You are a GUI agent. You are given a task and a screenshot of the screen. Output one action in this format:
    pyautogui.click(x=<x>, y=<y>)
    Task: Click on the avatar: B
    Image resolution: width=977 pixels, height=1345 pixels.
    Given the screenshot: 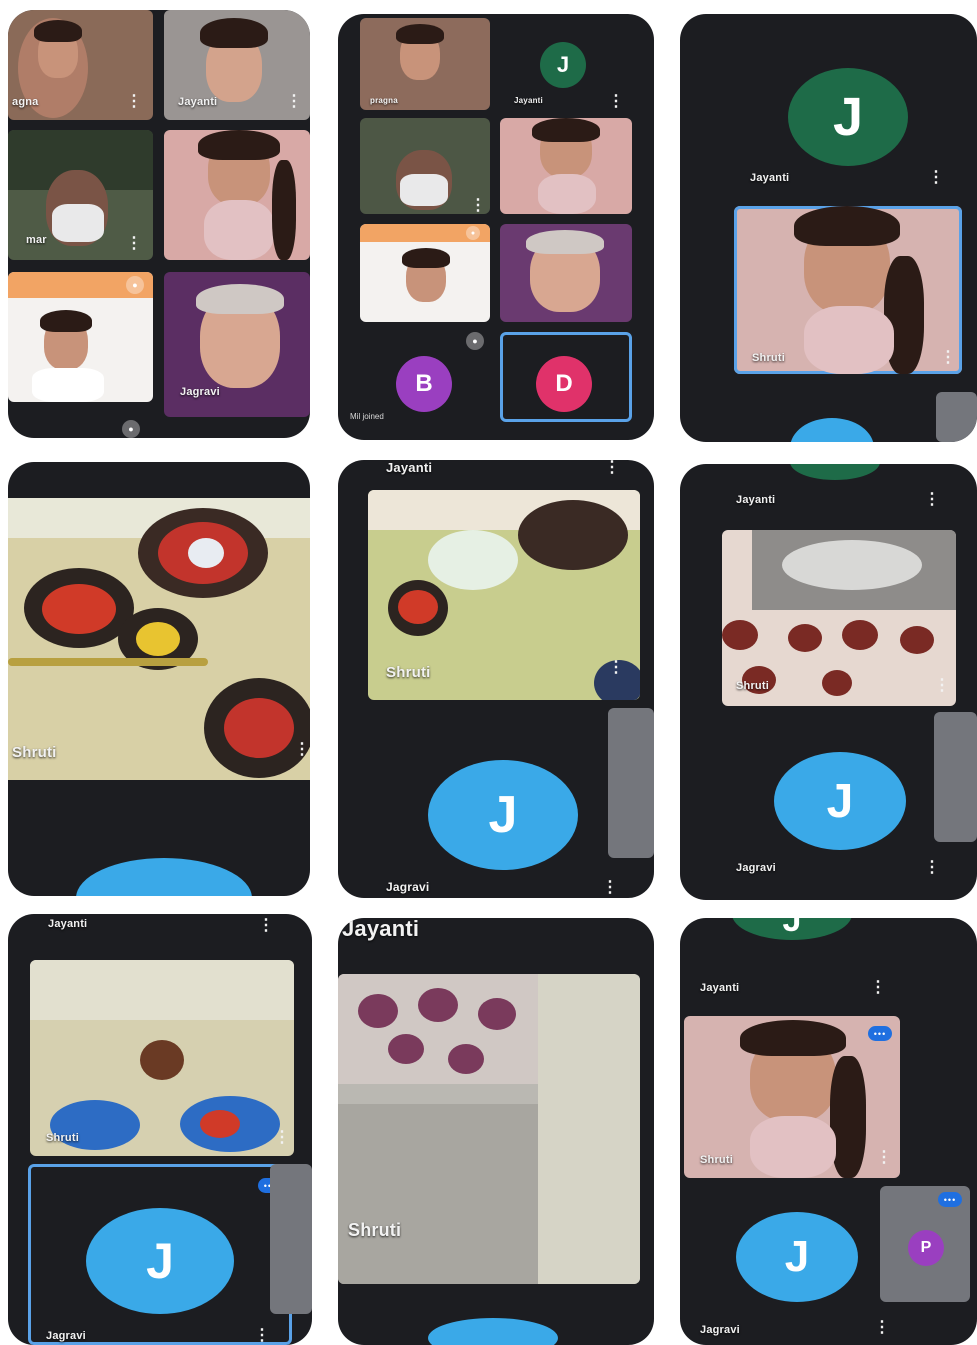 What is the action you would take?
    pyautogui.click(x=424, y=384)
    